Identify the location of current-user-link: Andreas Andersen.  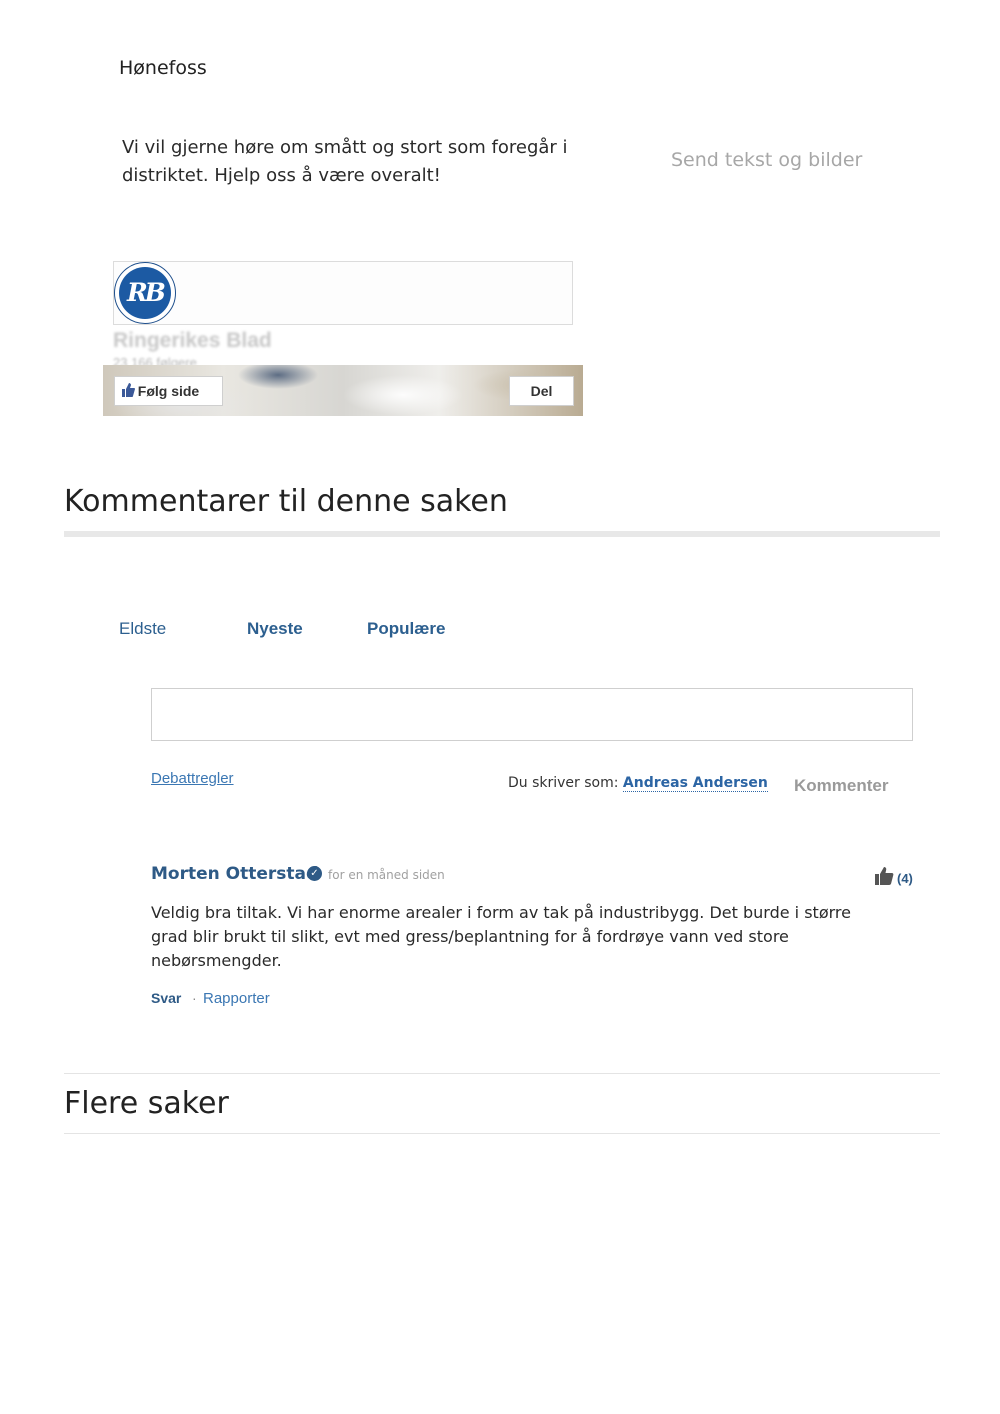
(695, 783).